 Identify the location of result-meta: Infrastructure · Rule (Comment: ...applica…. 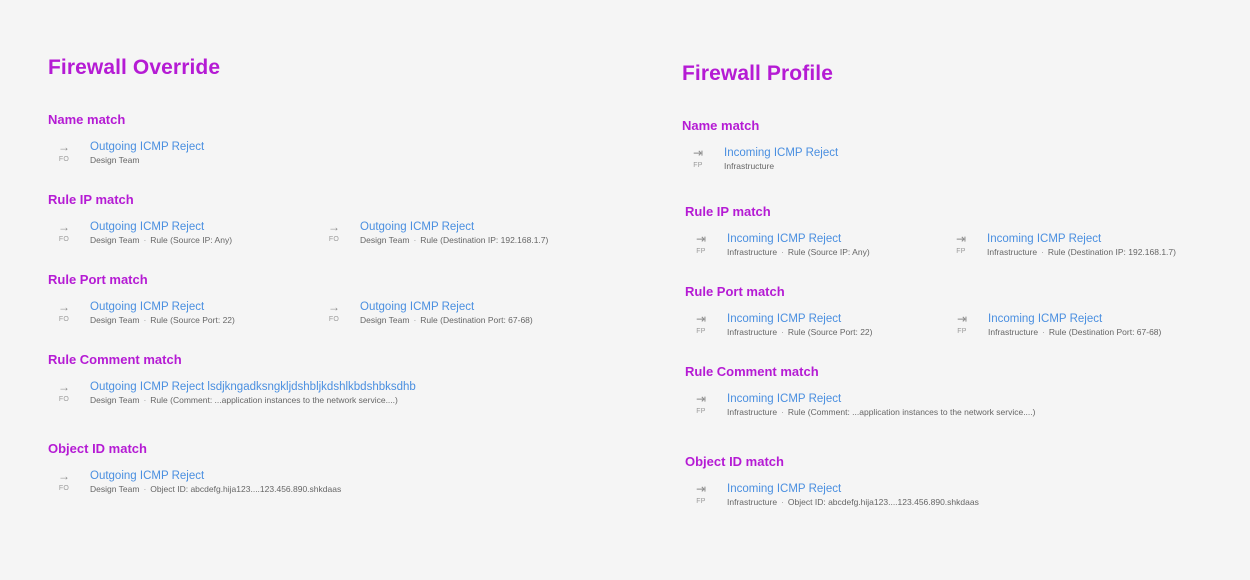
(881, 412).